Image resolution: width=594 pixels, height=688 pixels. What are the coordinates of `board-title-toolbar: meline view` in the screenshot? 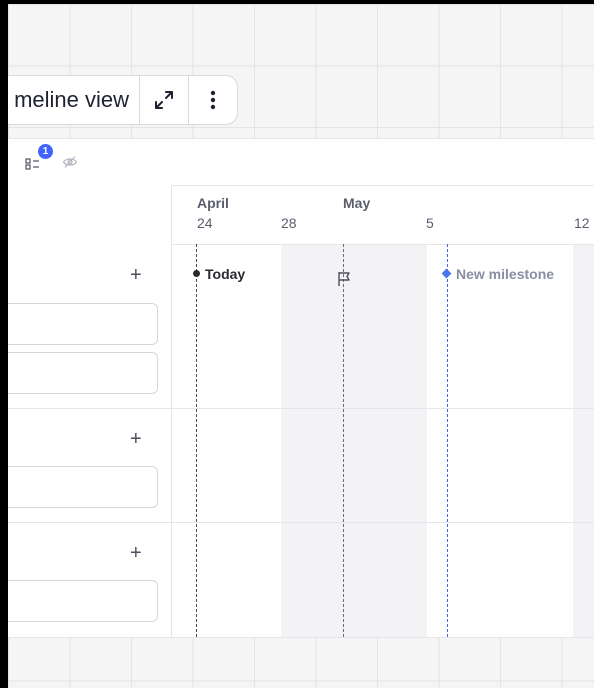 It's located at (119, 100).